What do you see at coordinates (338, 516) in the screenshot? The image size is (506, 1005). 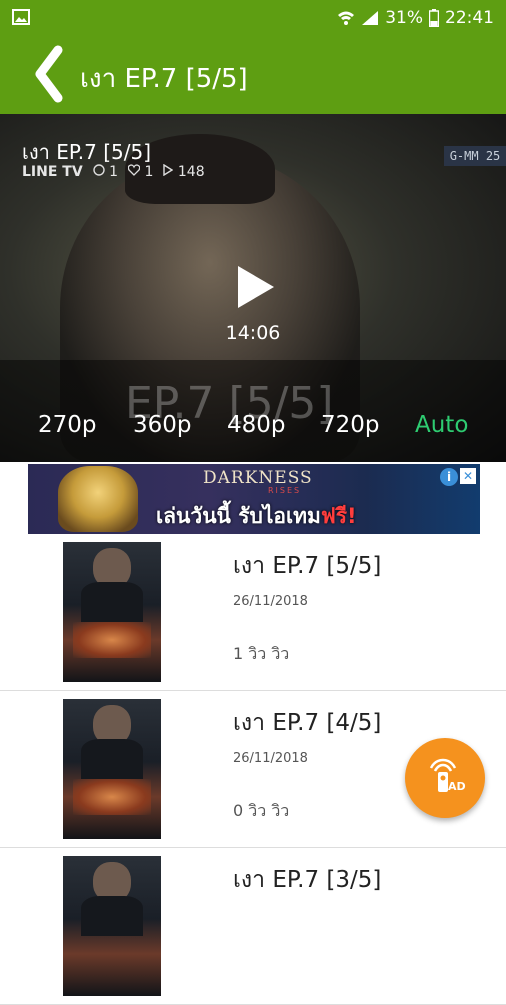 I see `ad-promo-highlight: ฟรี!` at bounding box center [338, 516].